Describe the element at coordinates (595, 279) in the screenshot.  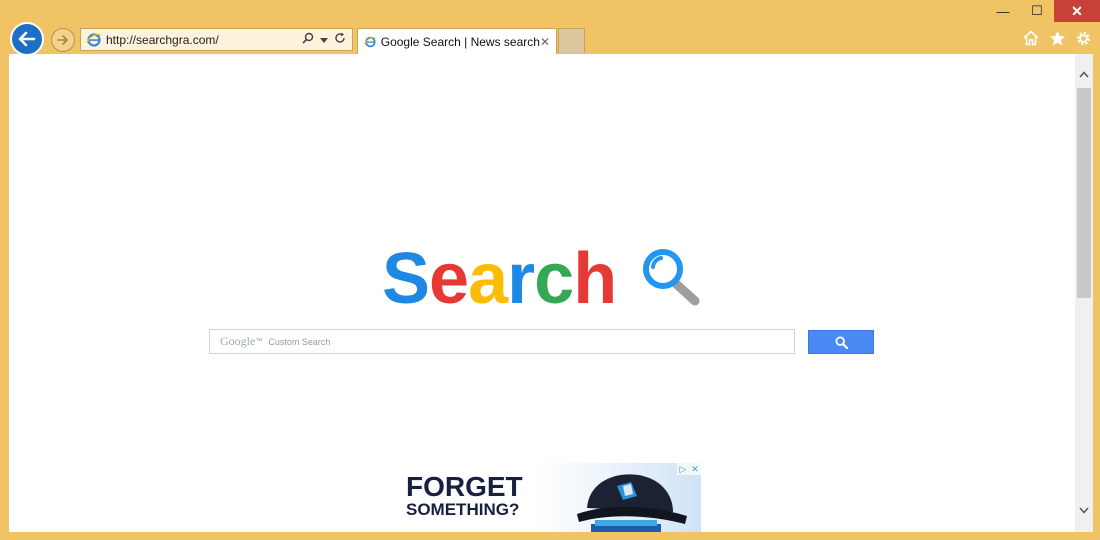
I see `logo-letter: h` at that location.